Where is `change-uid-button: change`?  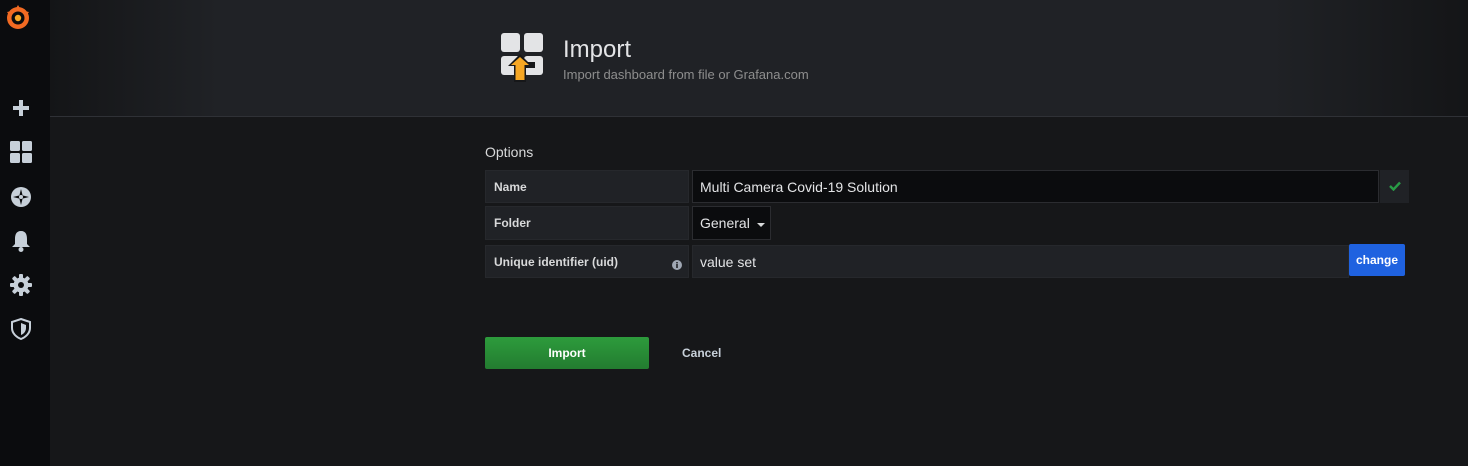
change-uid-button: change is located at coordinates (1377, 260).